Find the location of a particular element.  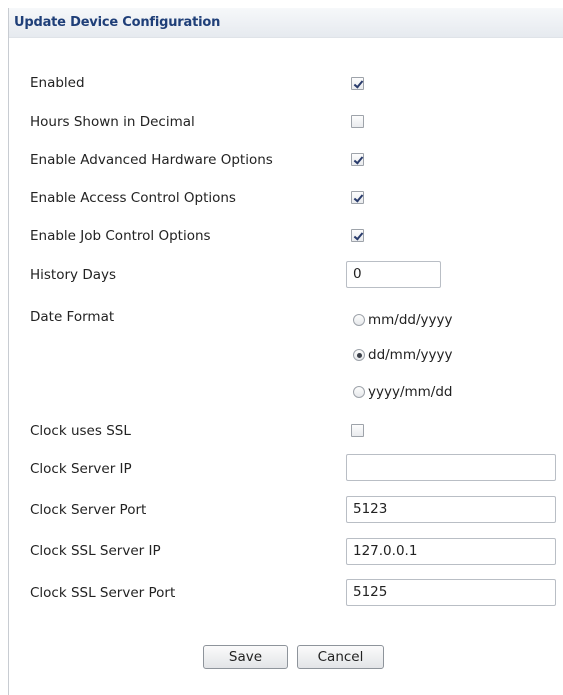

hours-decimal-label: Hours Shown in Decimal is located at coordinates (112, 122).